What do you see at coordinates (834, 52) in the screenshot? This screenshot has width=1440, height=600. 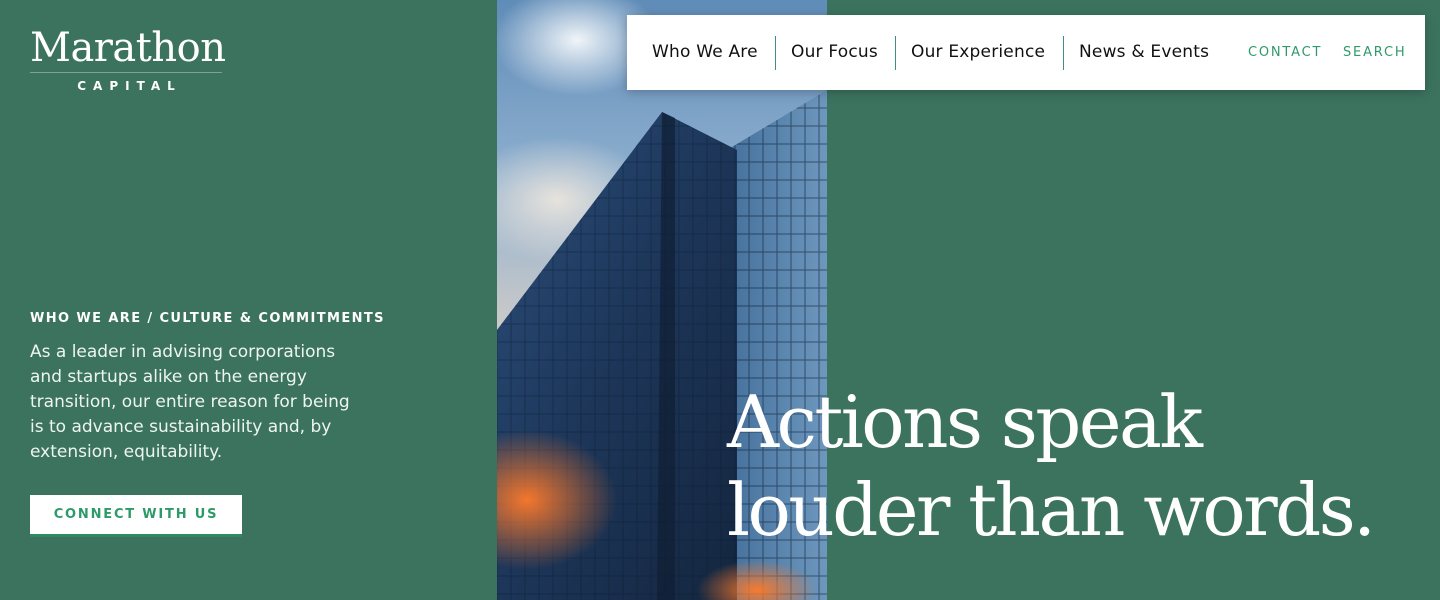 I see `nav-our-focus: Our Focus` at bounding box center [834, 52].